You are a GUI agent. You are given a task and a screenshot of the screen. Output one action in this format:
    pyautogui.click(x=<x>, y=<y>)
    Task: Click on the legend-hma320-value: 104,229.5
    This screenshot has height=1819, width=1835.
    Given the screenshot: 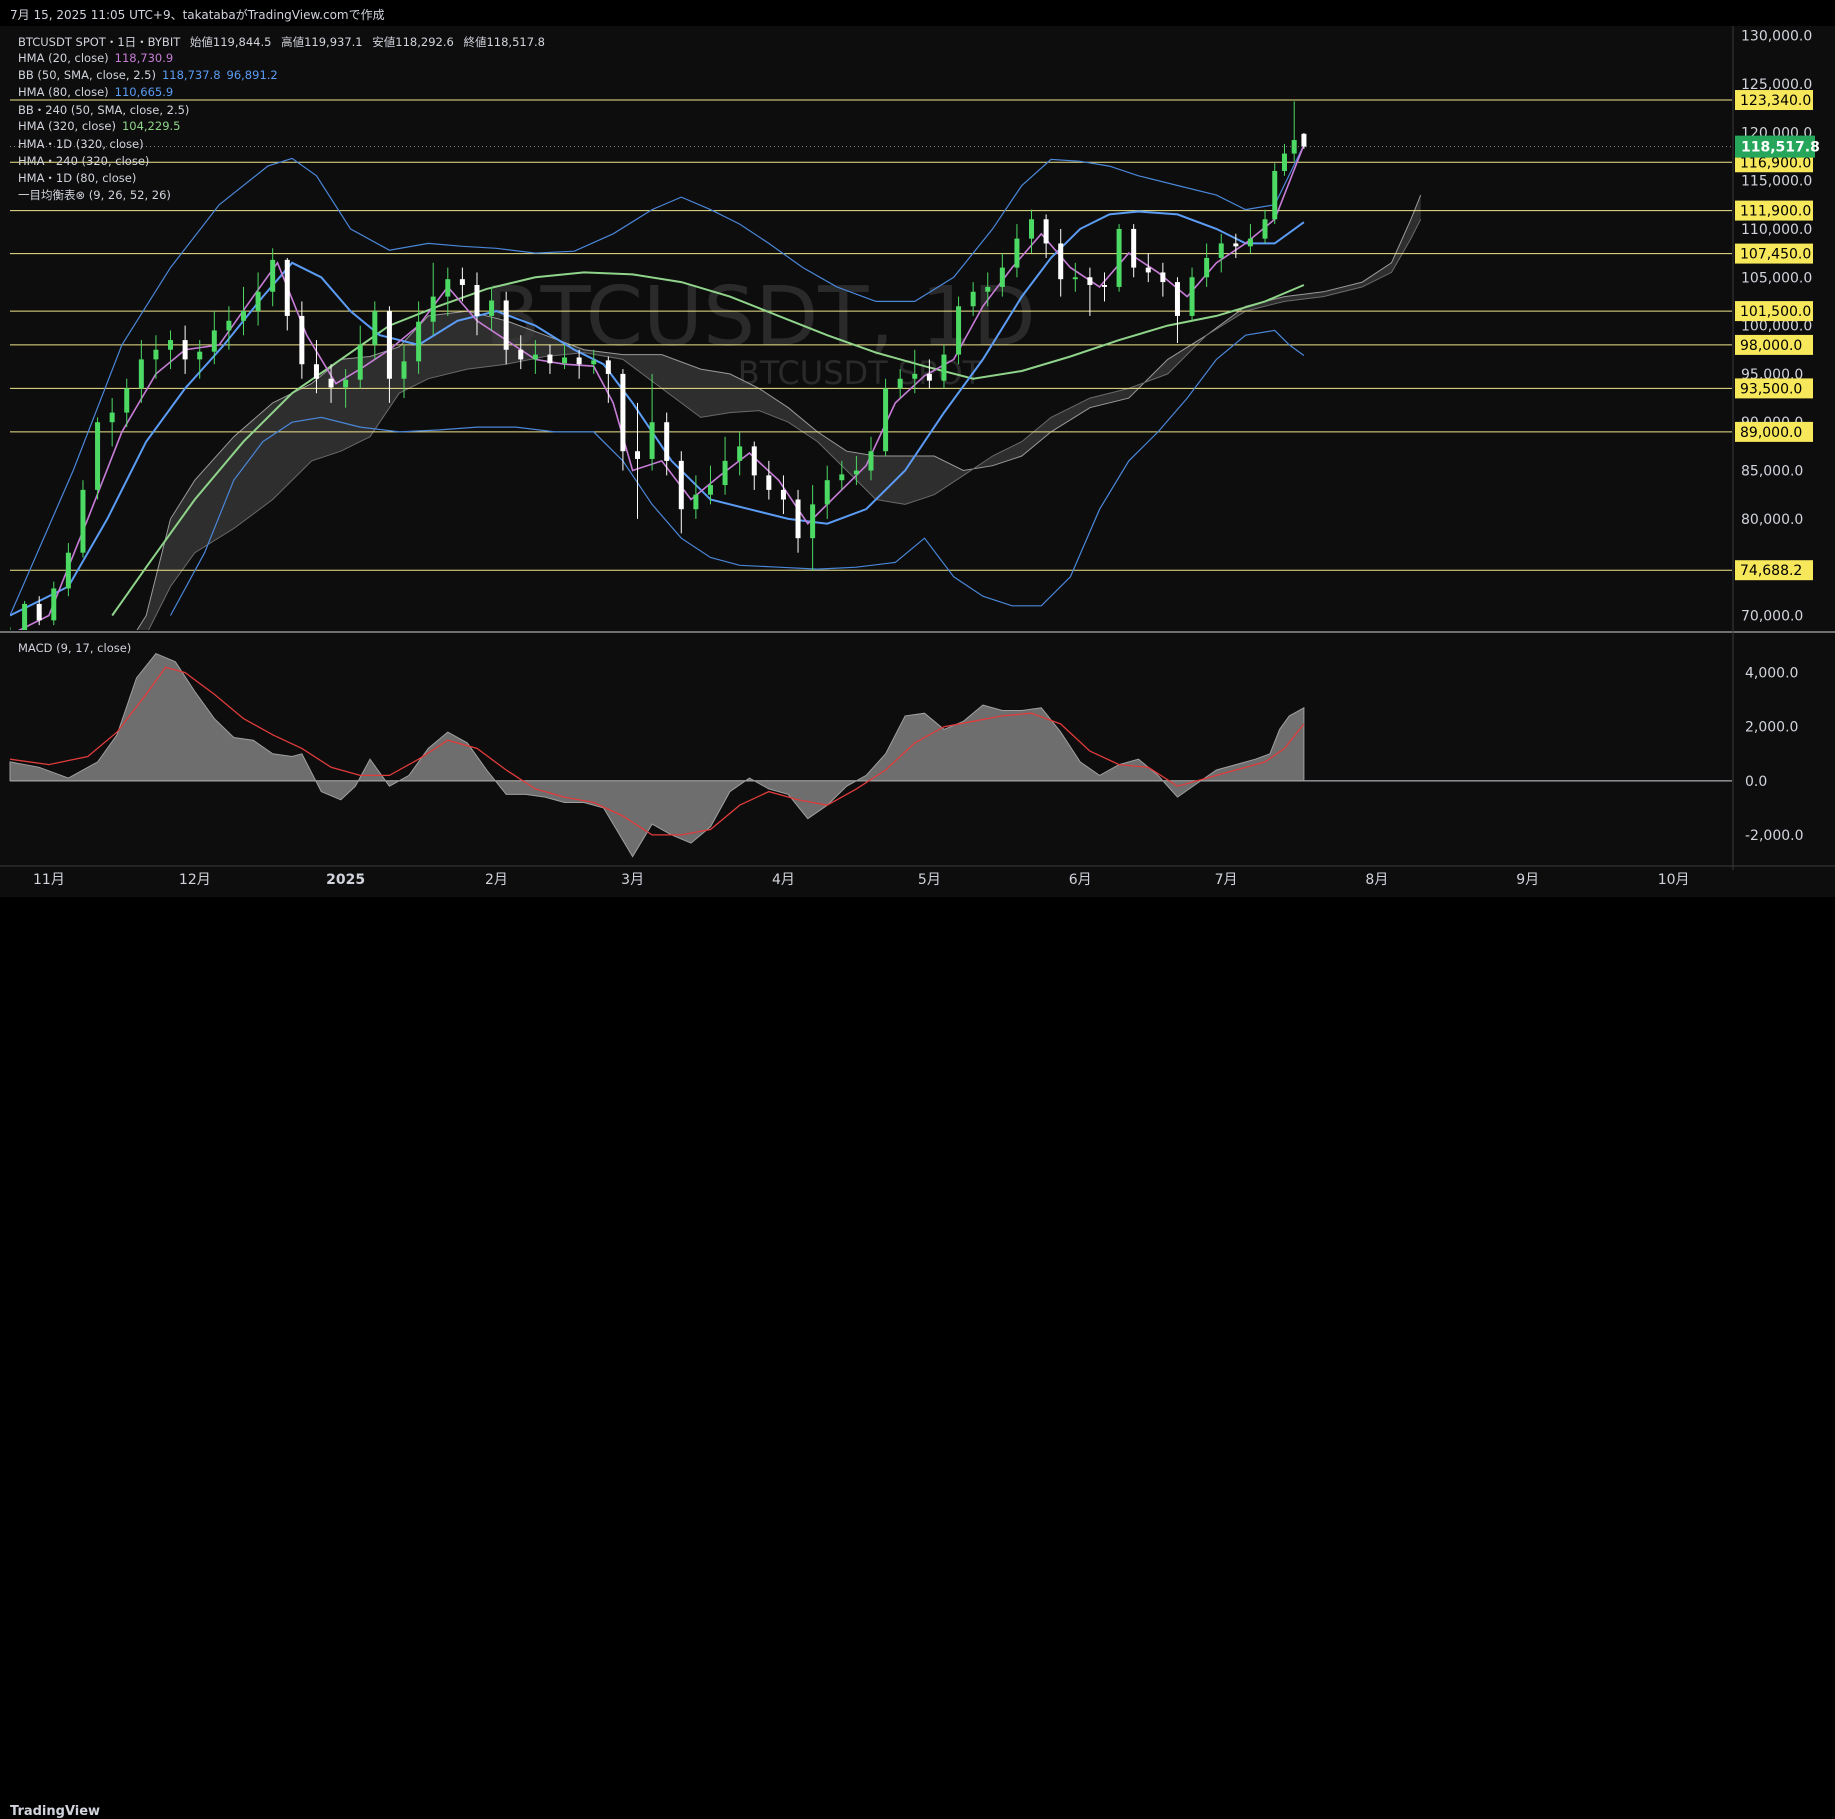 What is the action you would take?
    pyautogui.click(x=151, y=126)
    